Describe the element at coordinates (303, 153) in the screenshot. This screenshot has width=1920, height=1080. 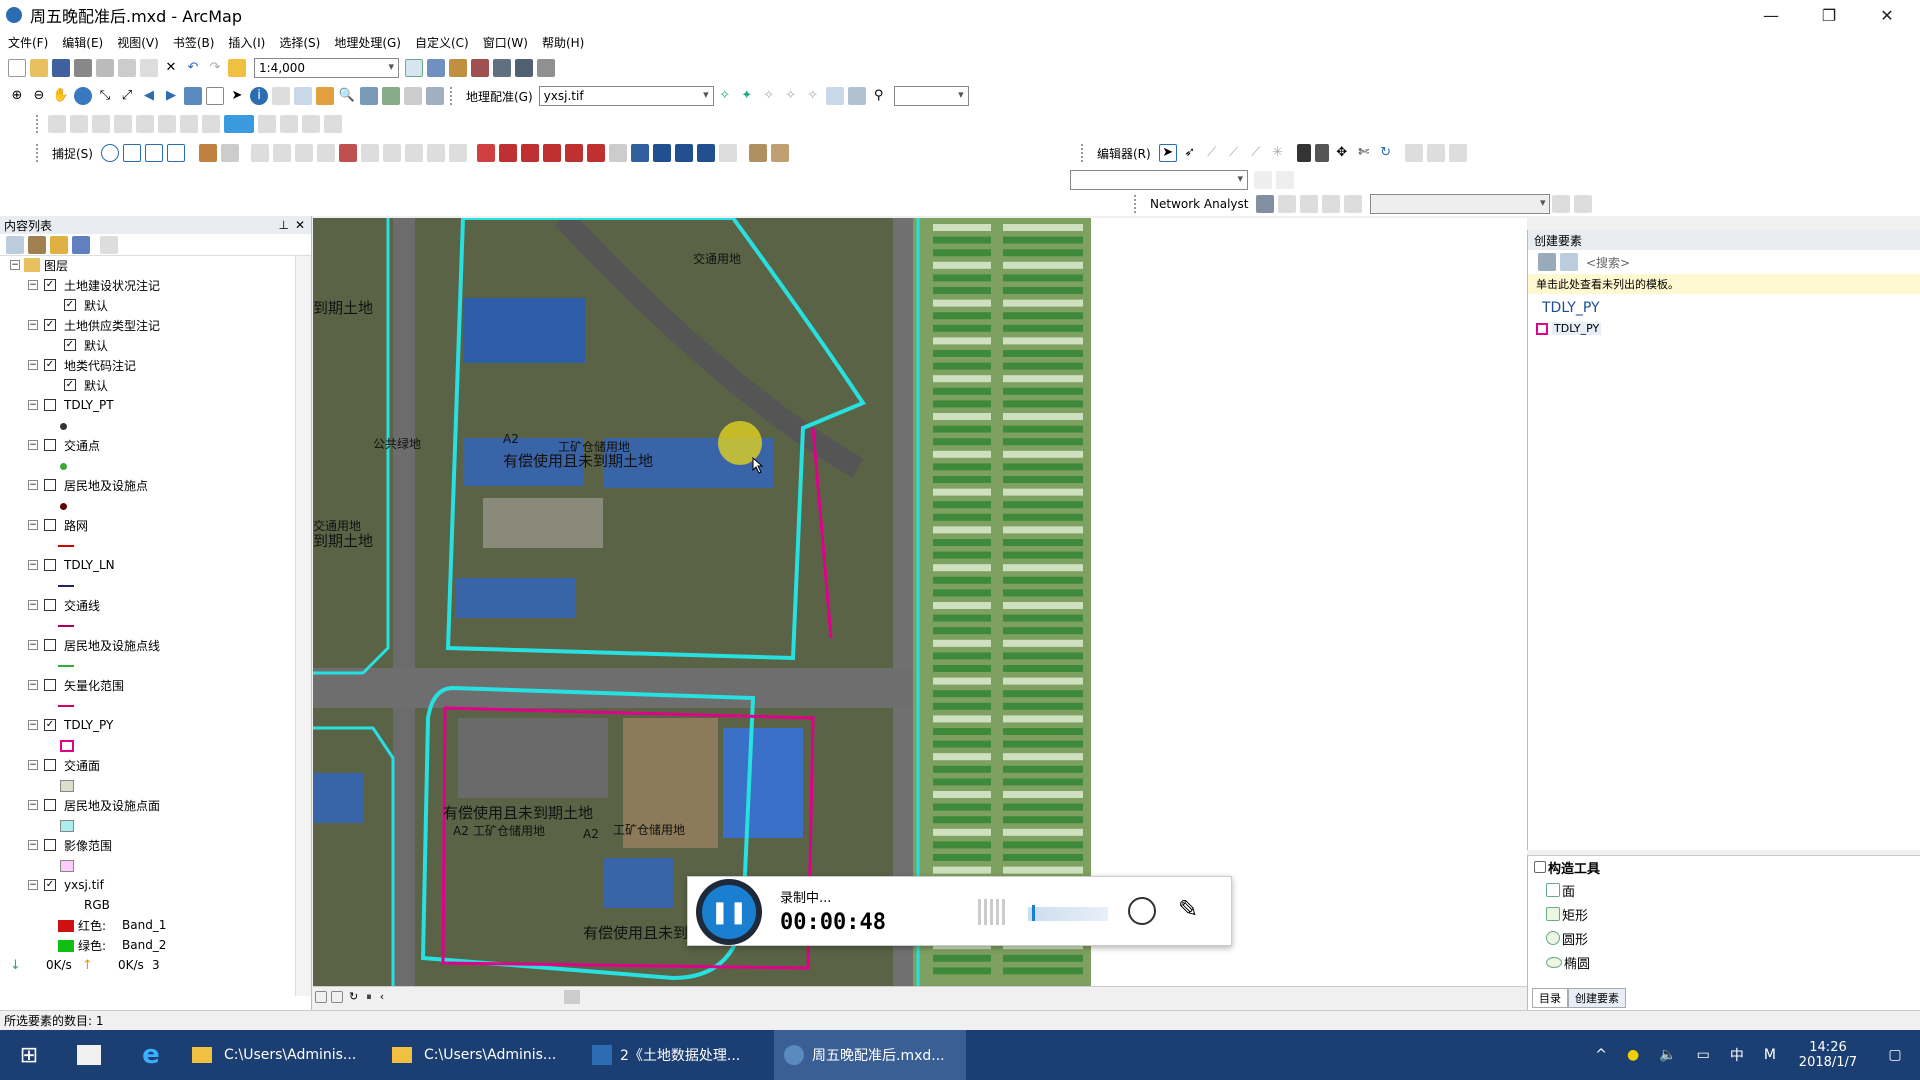
I see `extend-icon` at that location.